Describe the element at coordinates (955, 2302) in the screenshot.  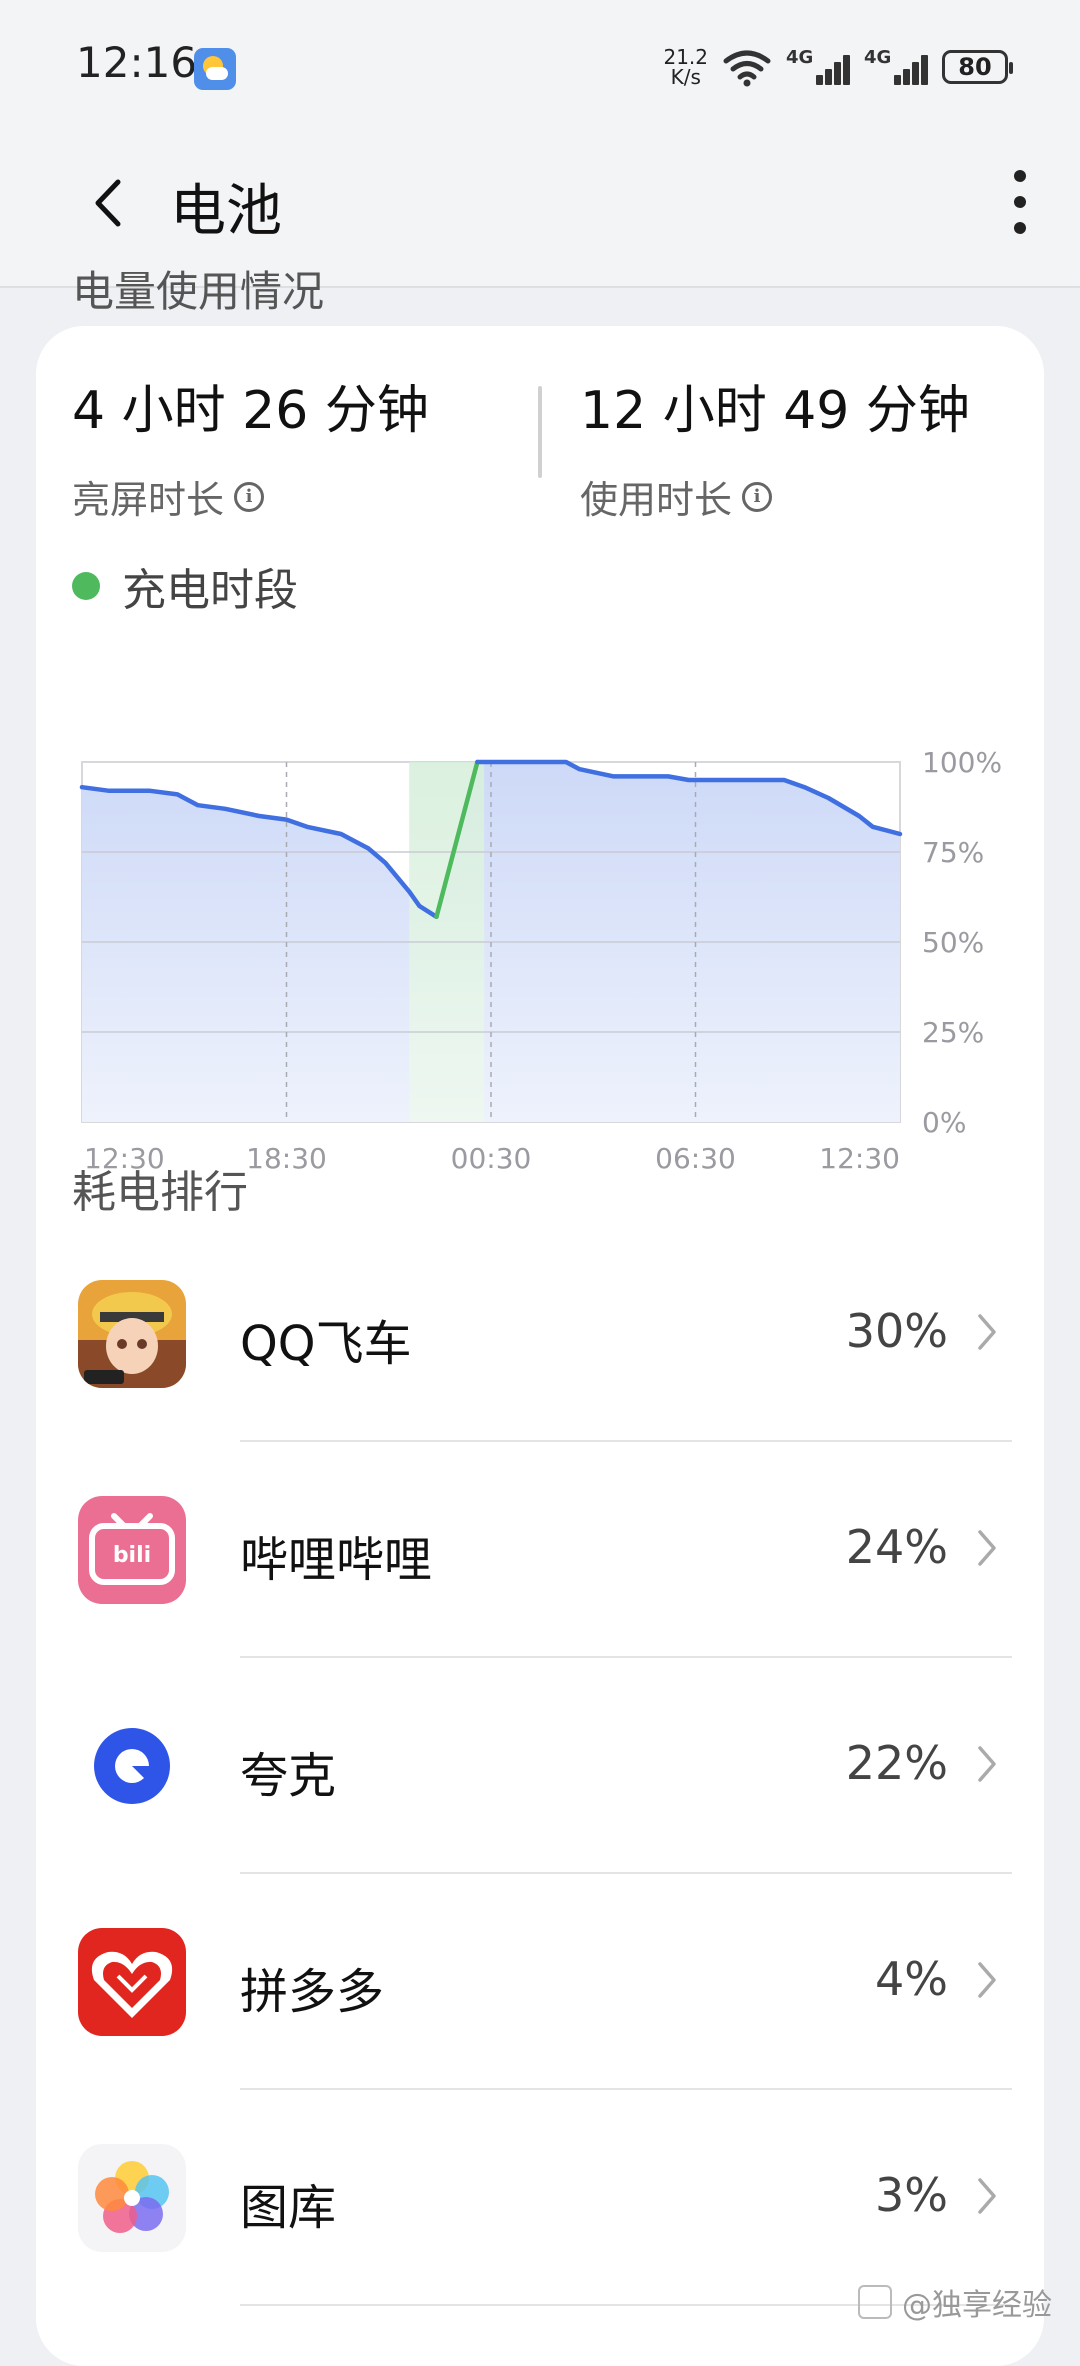
I see `watermark: @独享经验` at that location.